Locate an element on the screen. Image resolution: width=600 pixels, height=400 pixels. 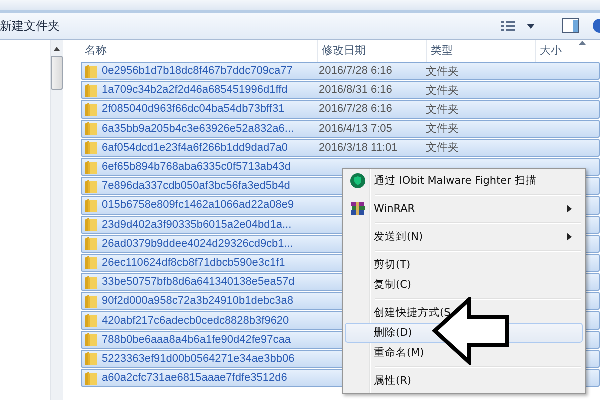
file-name: 0e2956b1d7b18dc8f467b7ddc709ca77 is located at coordinates (197, 71).